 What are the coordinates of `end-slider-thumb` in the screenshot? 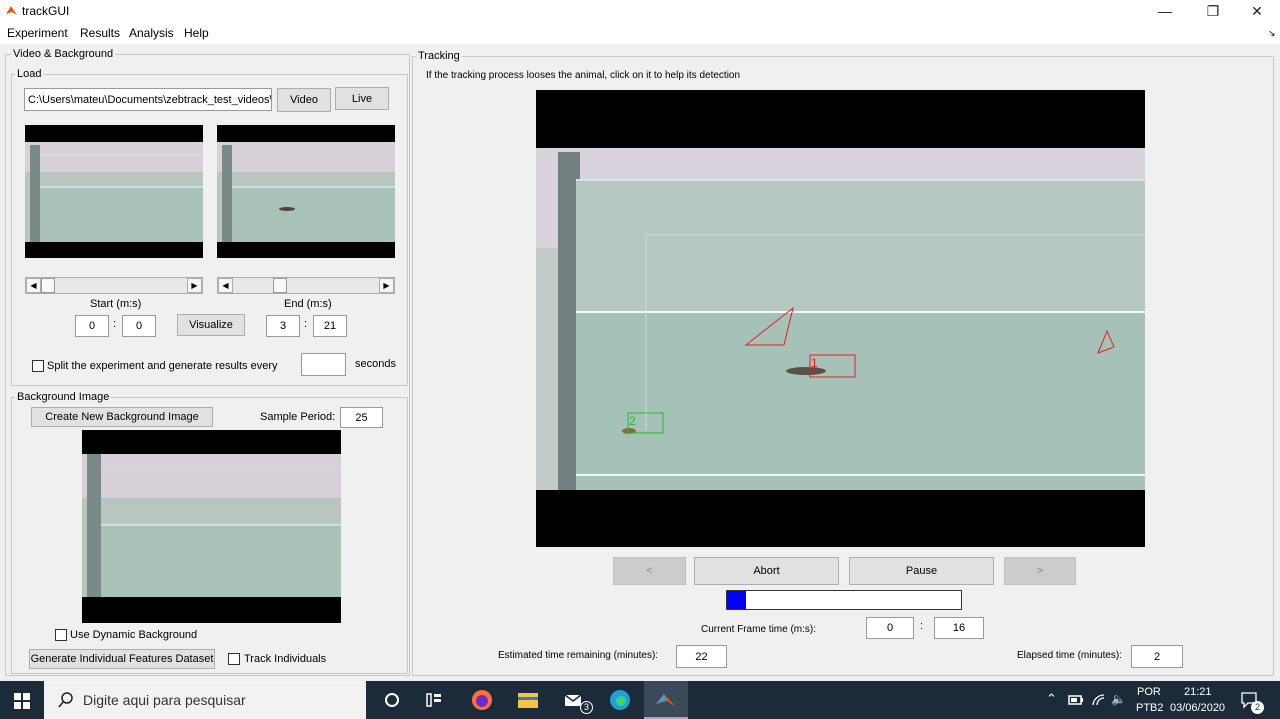 It's located at (279, 285).